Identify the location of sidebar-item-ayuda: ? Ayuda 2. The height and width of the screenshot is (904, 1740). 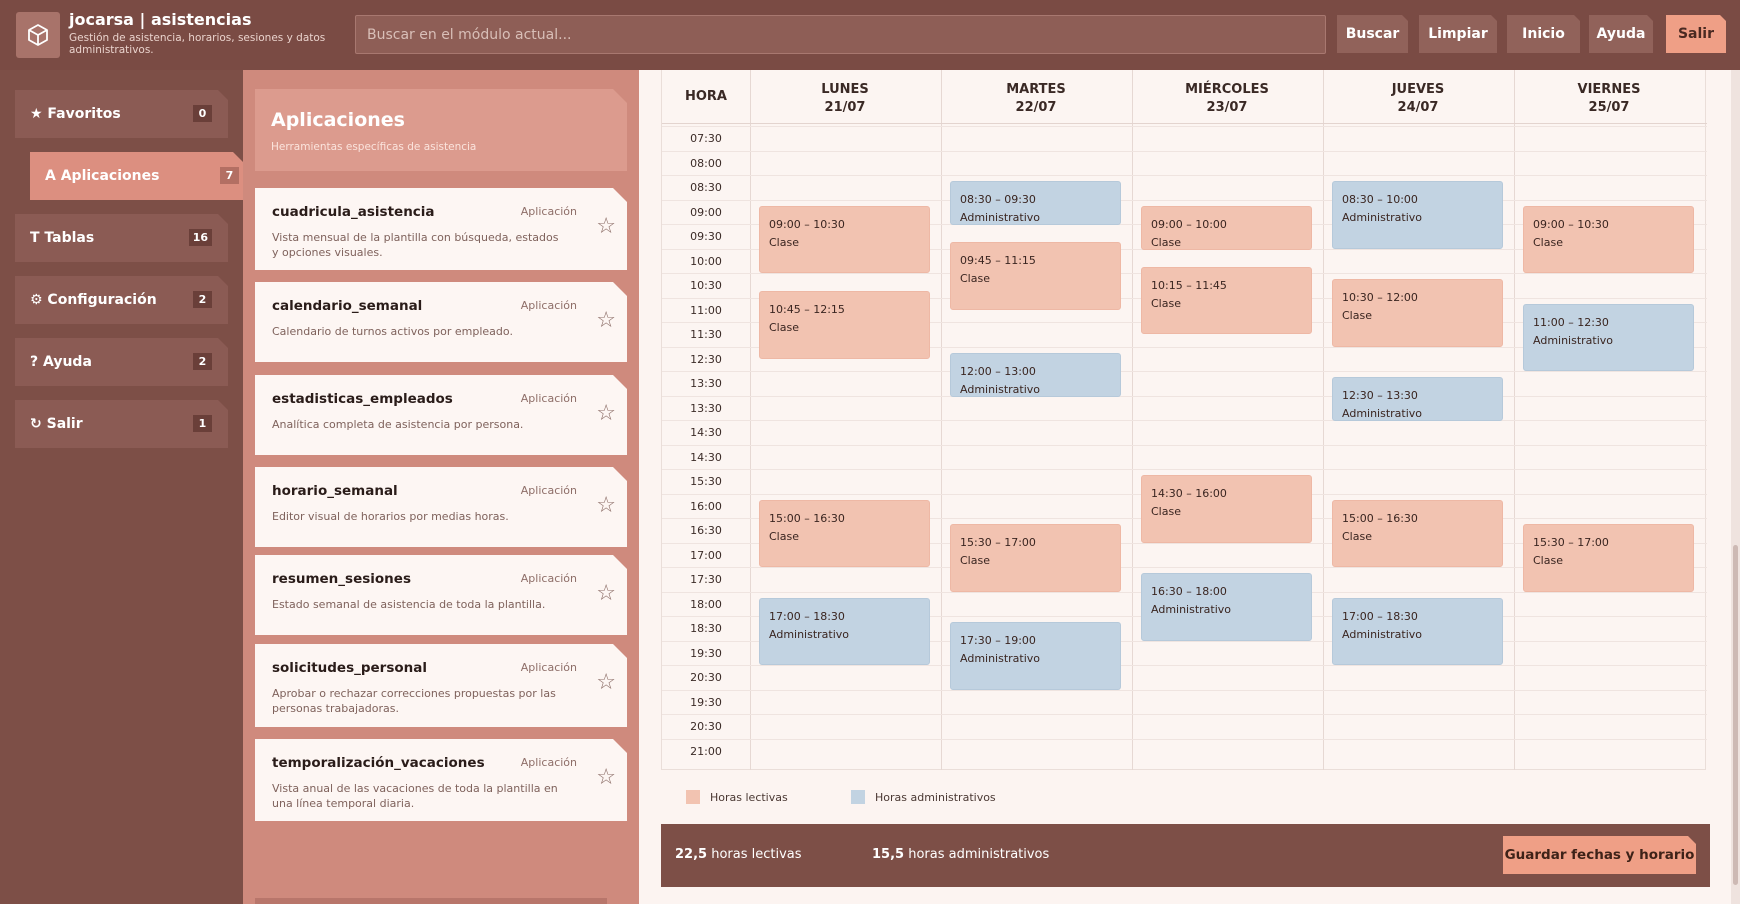
(121, 362).